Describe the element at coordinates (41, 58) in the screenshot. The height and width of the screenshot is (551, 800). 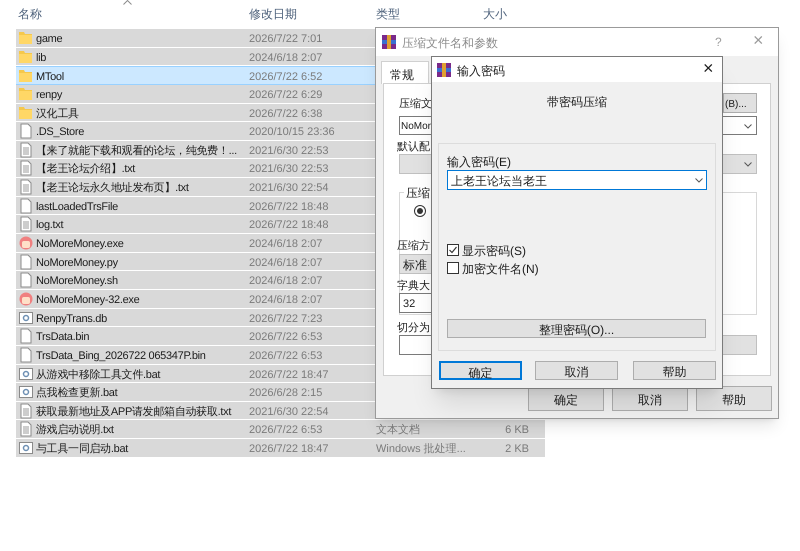
I see `file-name: lib` at that location.